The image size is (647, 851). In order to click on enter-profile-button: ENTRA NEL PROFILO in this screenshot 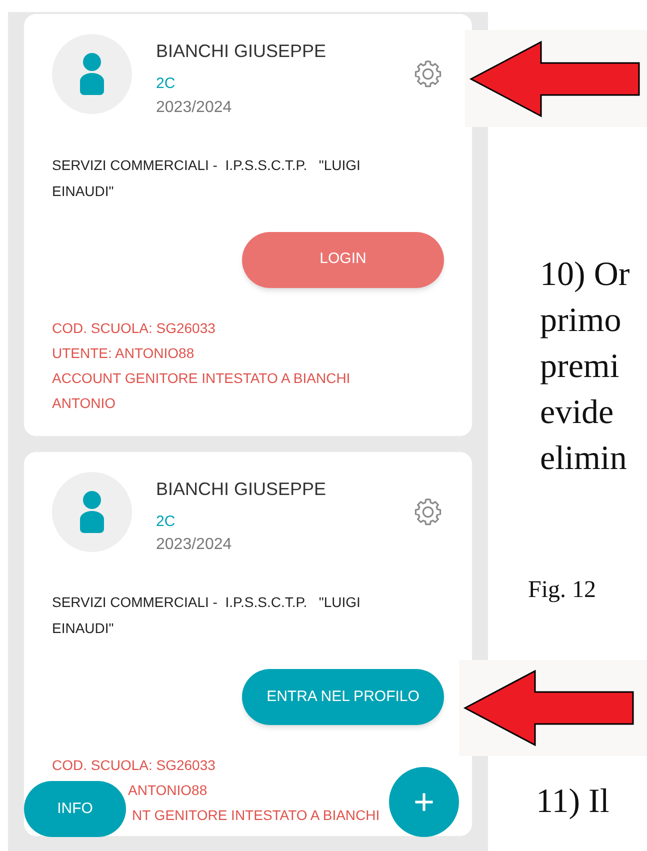, I will do `click(343, 697)`.